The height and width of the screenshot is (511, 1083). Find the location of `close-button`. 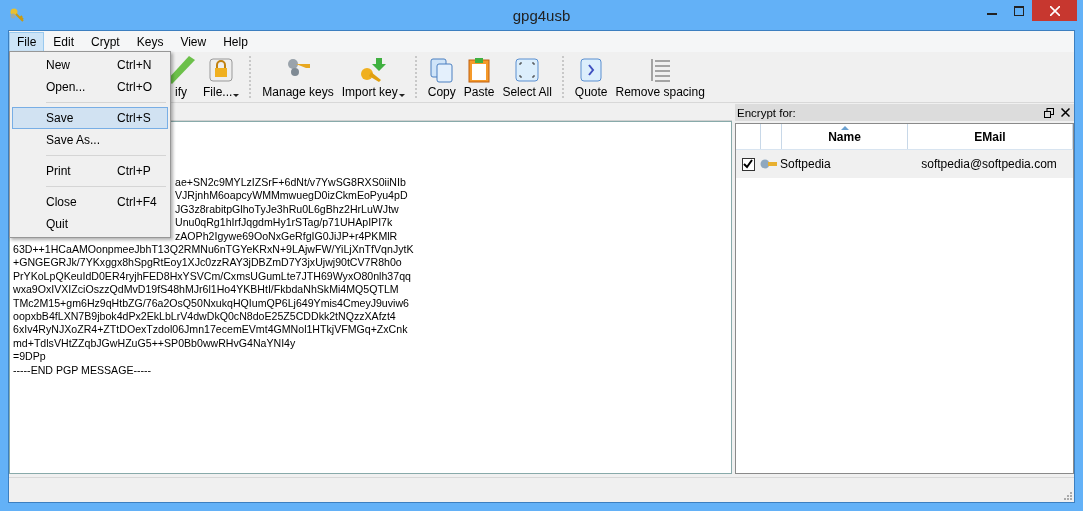

close-button is located at coordinates (1054, 10).